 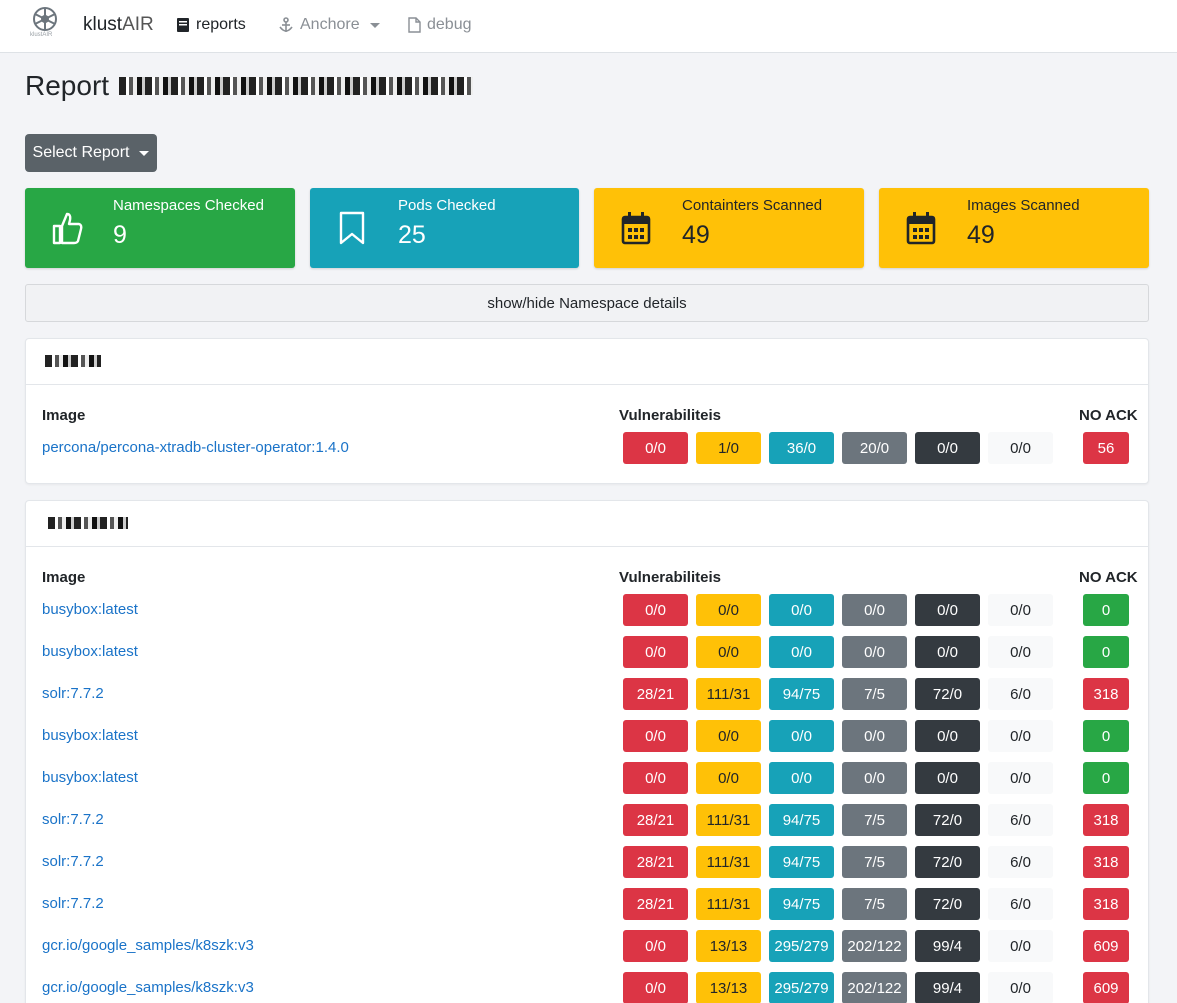 I want to click on navbar: klustAIR klustAIR reports Anchore debug, so click(x=588, y=26).